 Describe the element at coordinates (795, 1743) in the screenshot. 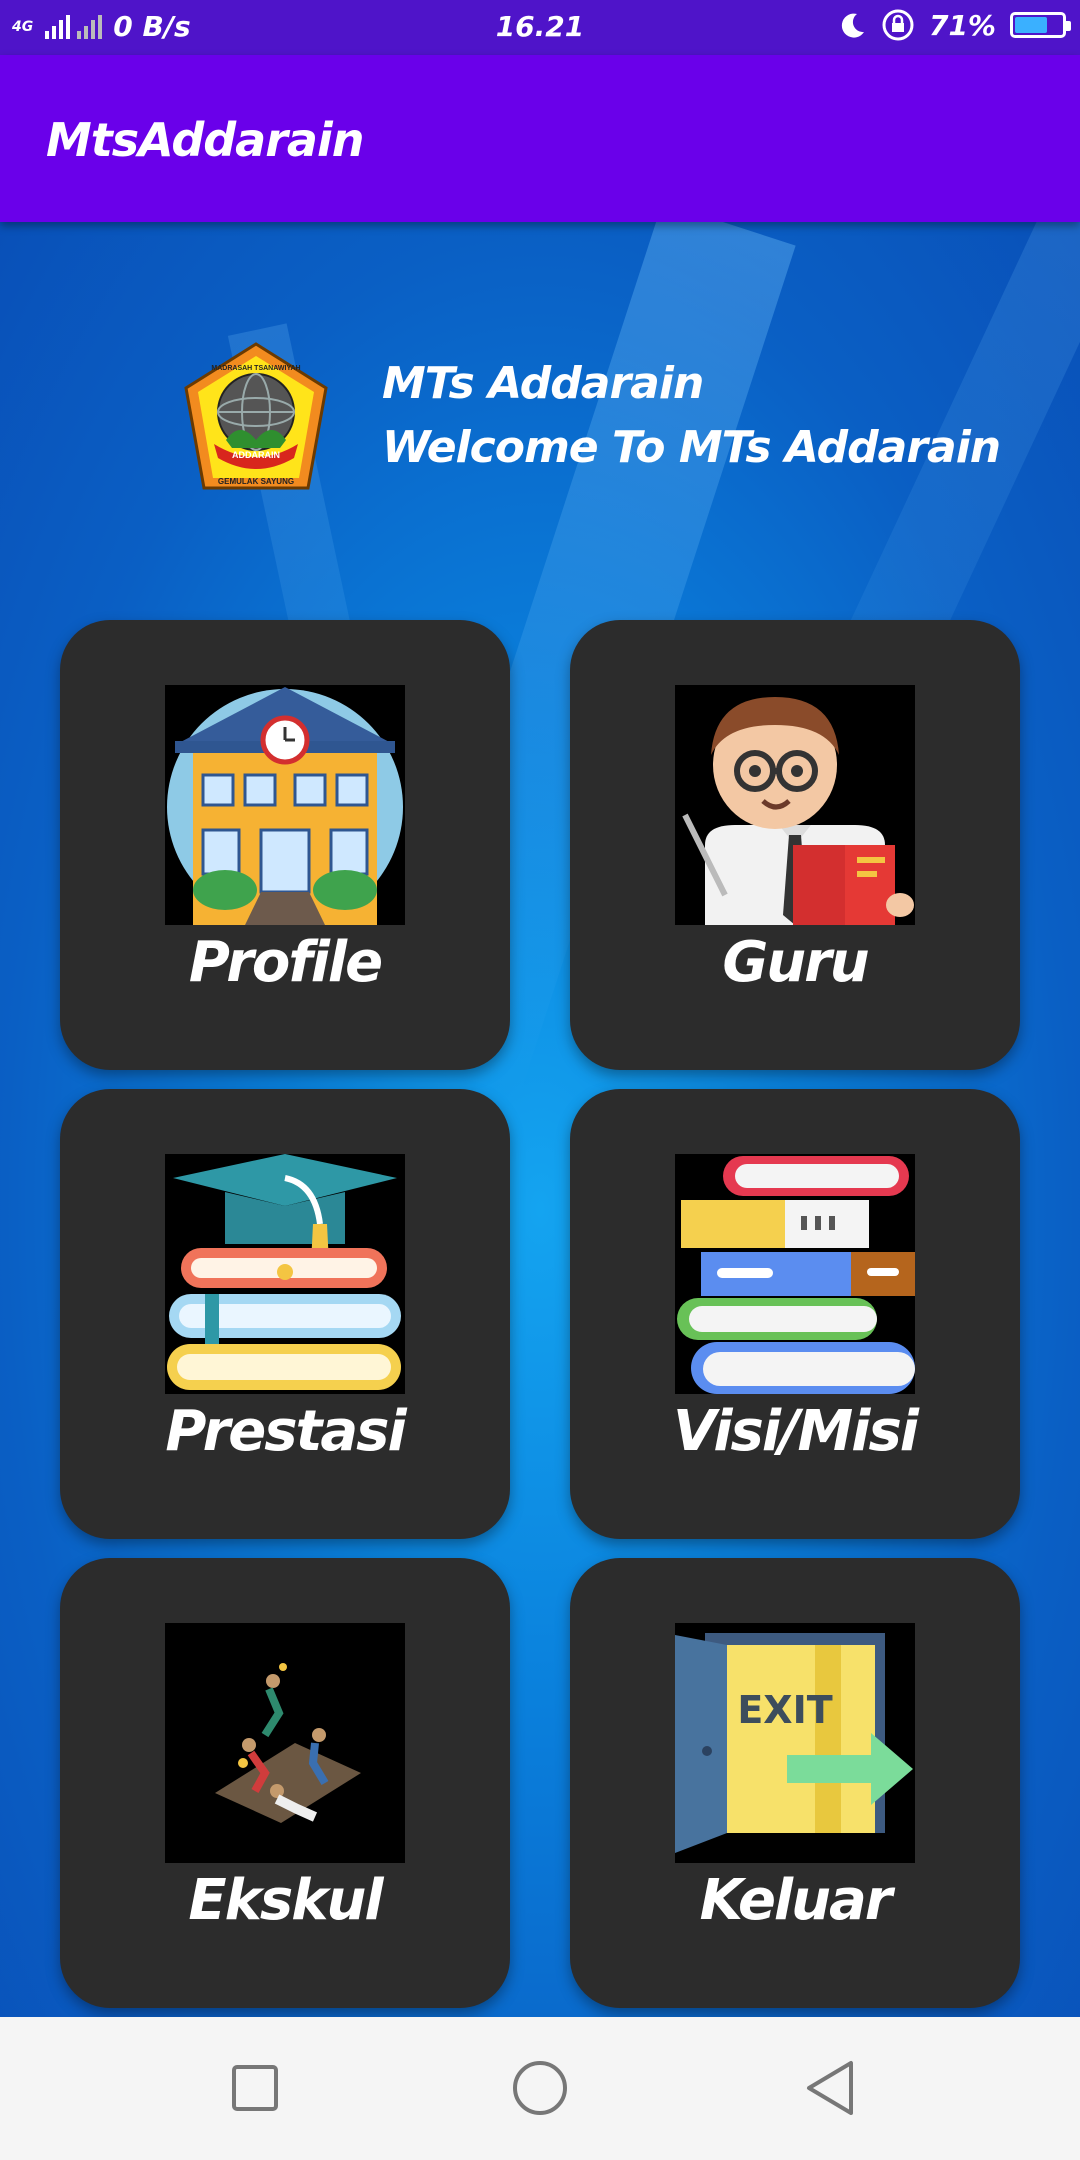

I see `exit-door-icon: EXIT` at that location.